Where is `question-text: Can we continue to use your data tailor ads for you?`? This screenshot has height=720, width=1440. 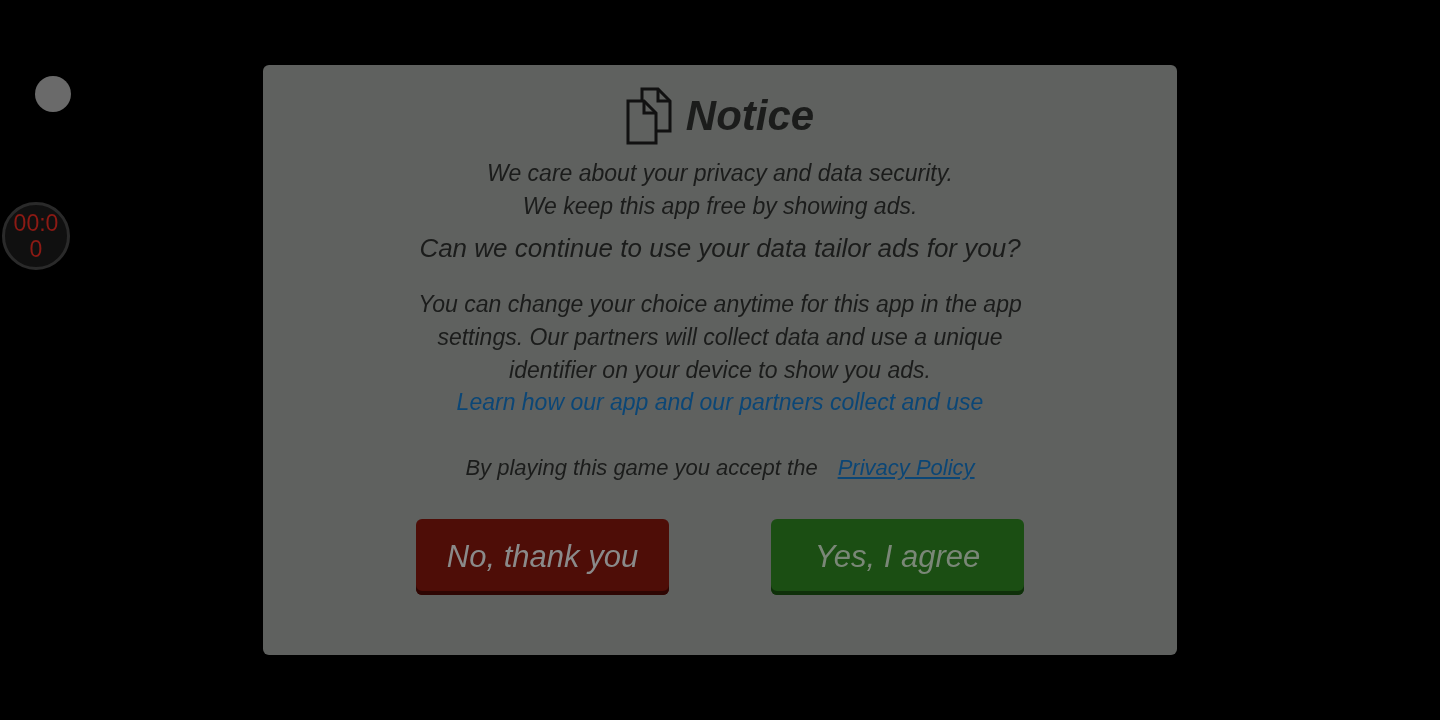 question-text: Can we continue to use your data tailor ads for you? is located at coordinates (720, 248).